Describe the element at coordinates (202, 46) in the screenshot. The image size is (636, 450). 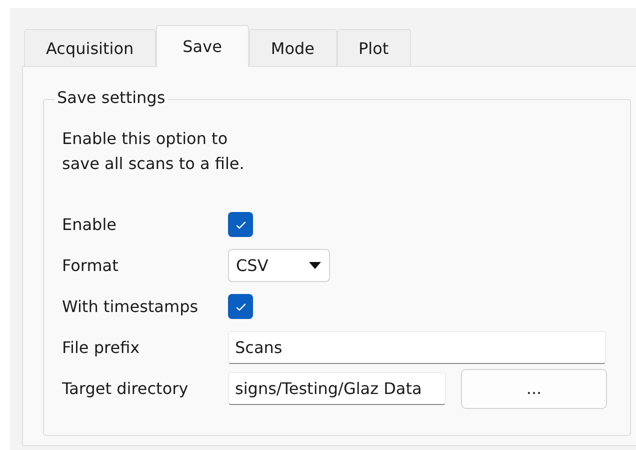
I see `tab: Save` at that location.